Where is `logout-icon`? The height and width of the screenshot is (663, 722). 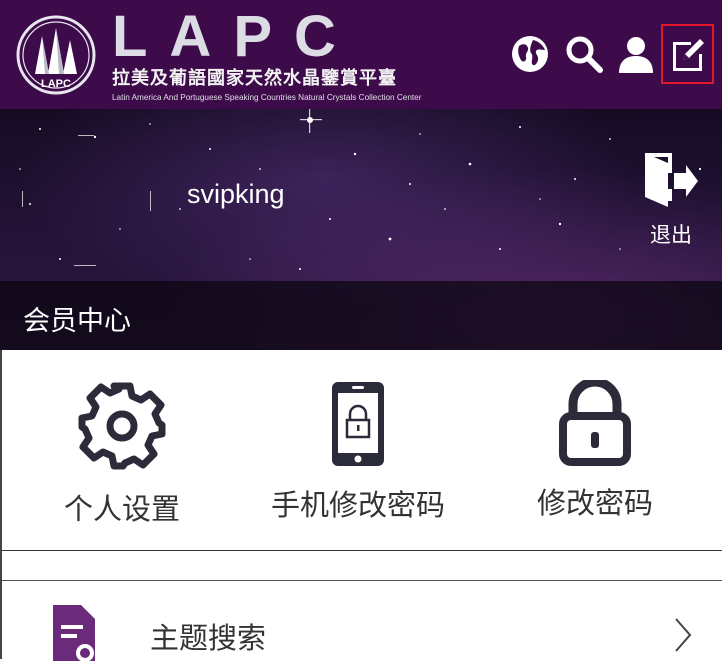
logout-icon is located at coordinates (671, 180).